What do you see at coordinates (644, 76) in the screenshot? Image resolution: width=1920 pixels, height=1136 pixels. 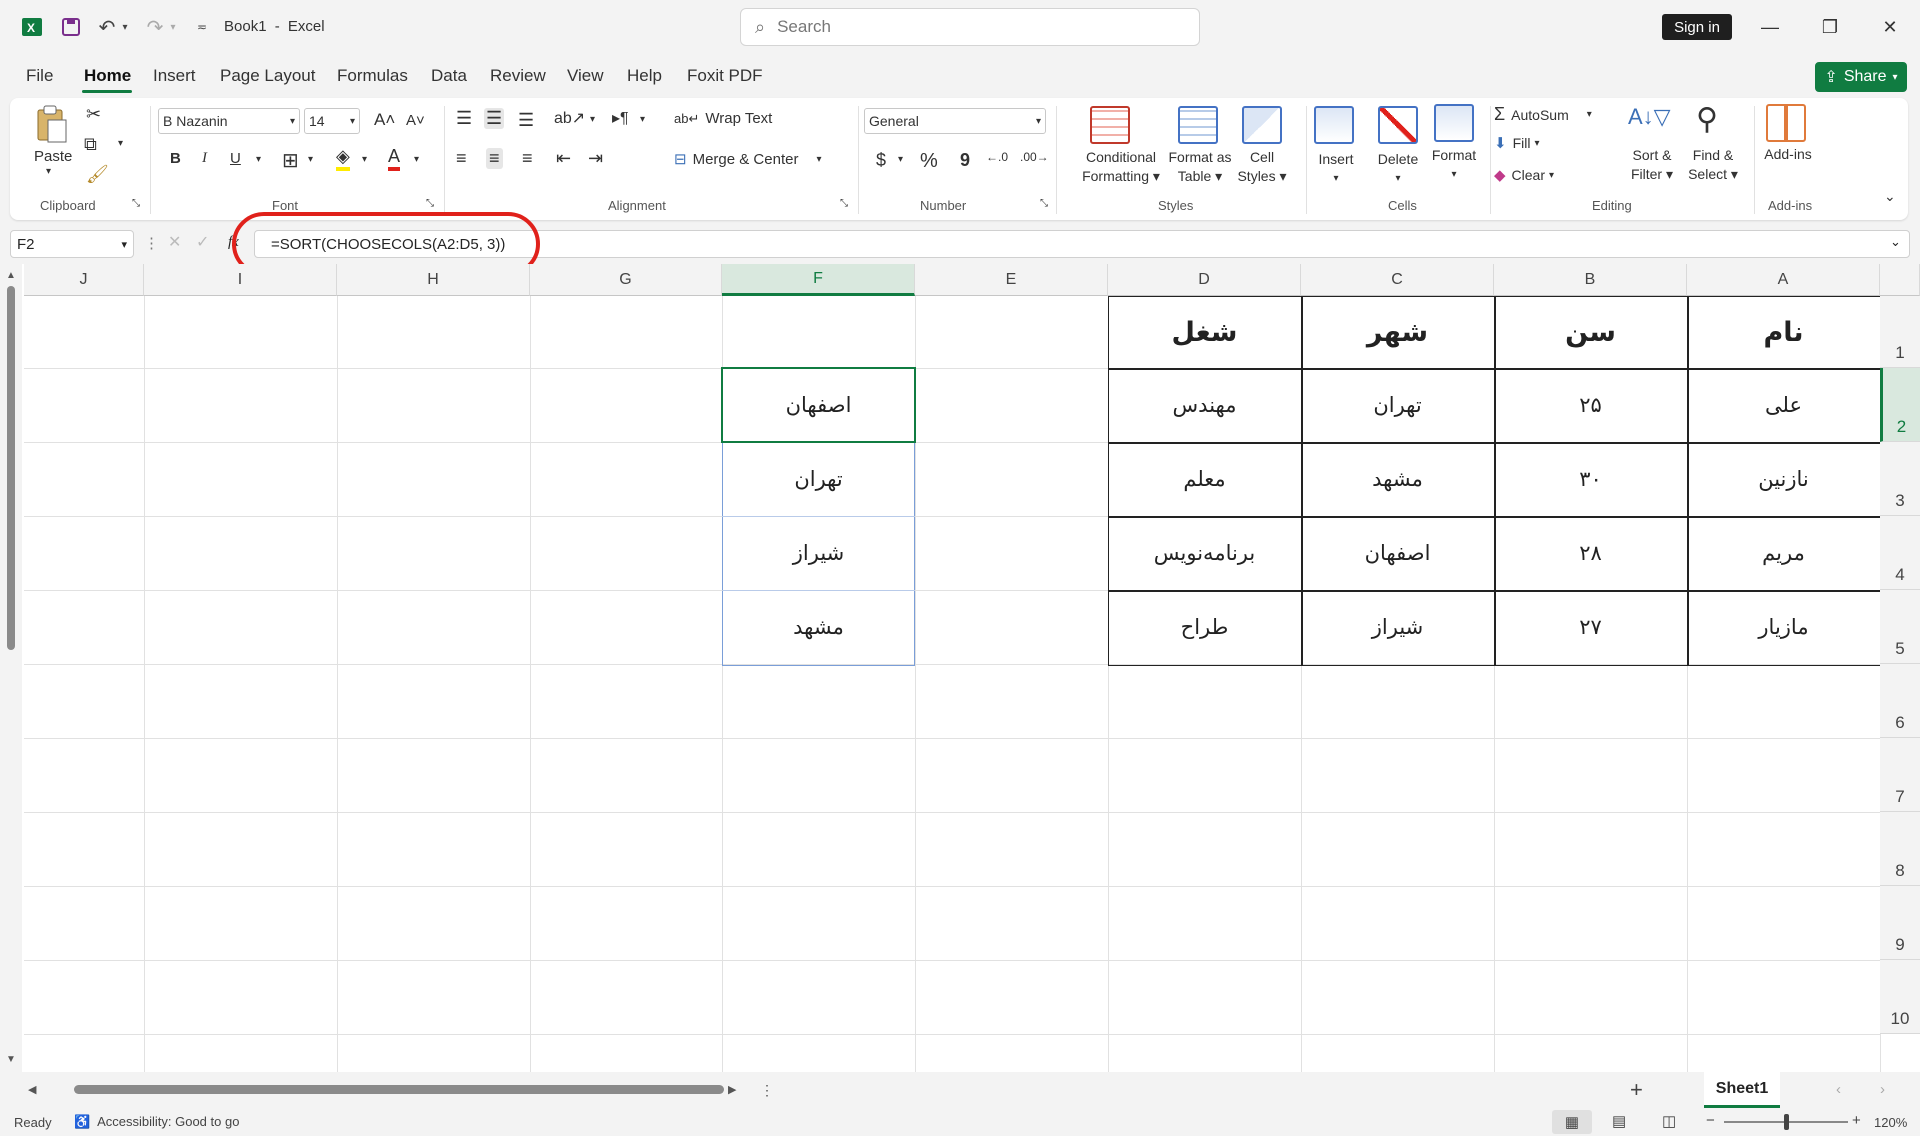 I see `tab-help: Help` at bounding box center [644, 76].